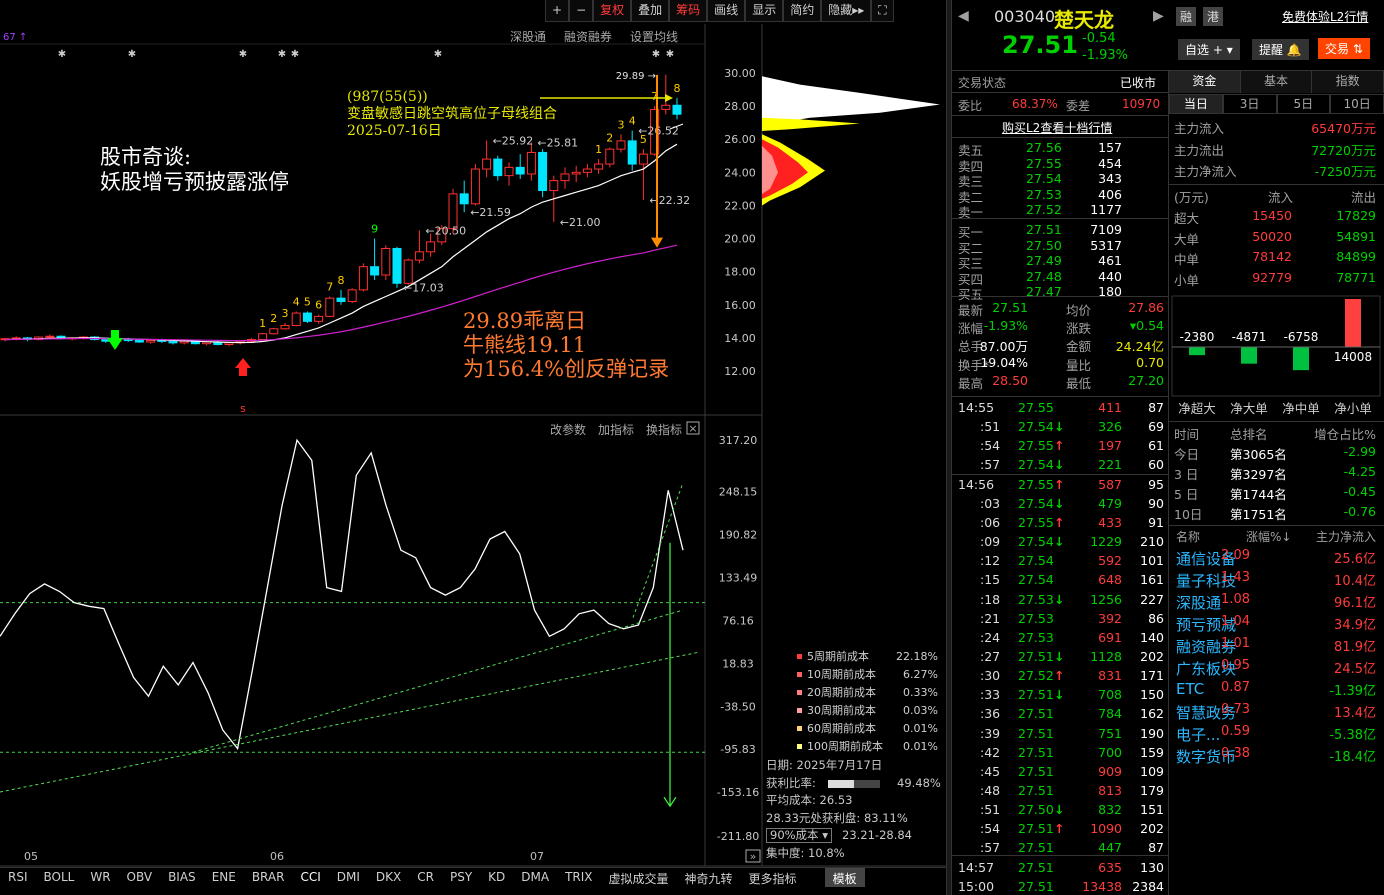 This screenshot has height=895, width=1384. Describe the element at coordinates (348, 877) in the screenshot. I see `indicator-tab-8: DMI` at that location.